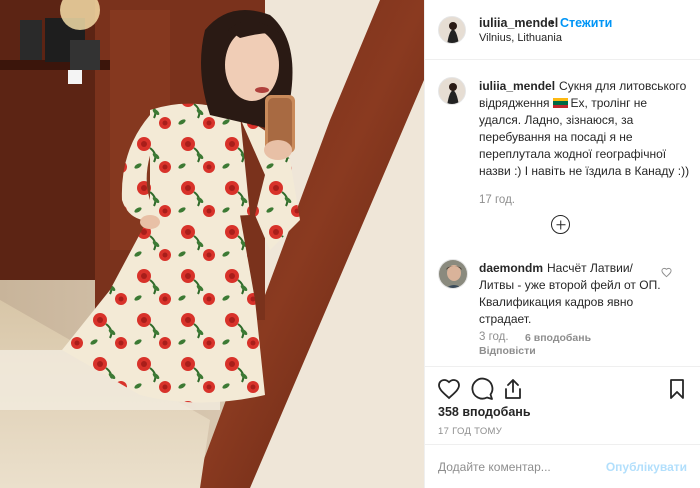 The height and width of the screenshot is (488, 700). What do you see at coordinates (558, 338) in the screenshot?
I see `comment-likes-count: 6 вподобань` at bounding box center [558, 338].